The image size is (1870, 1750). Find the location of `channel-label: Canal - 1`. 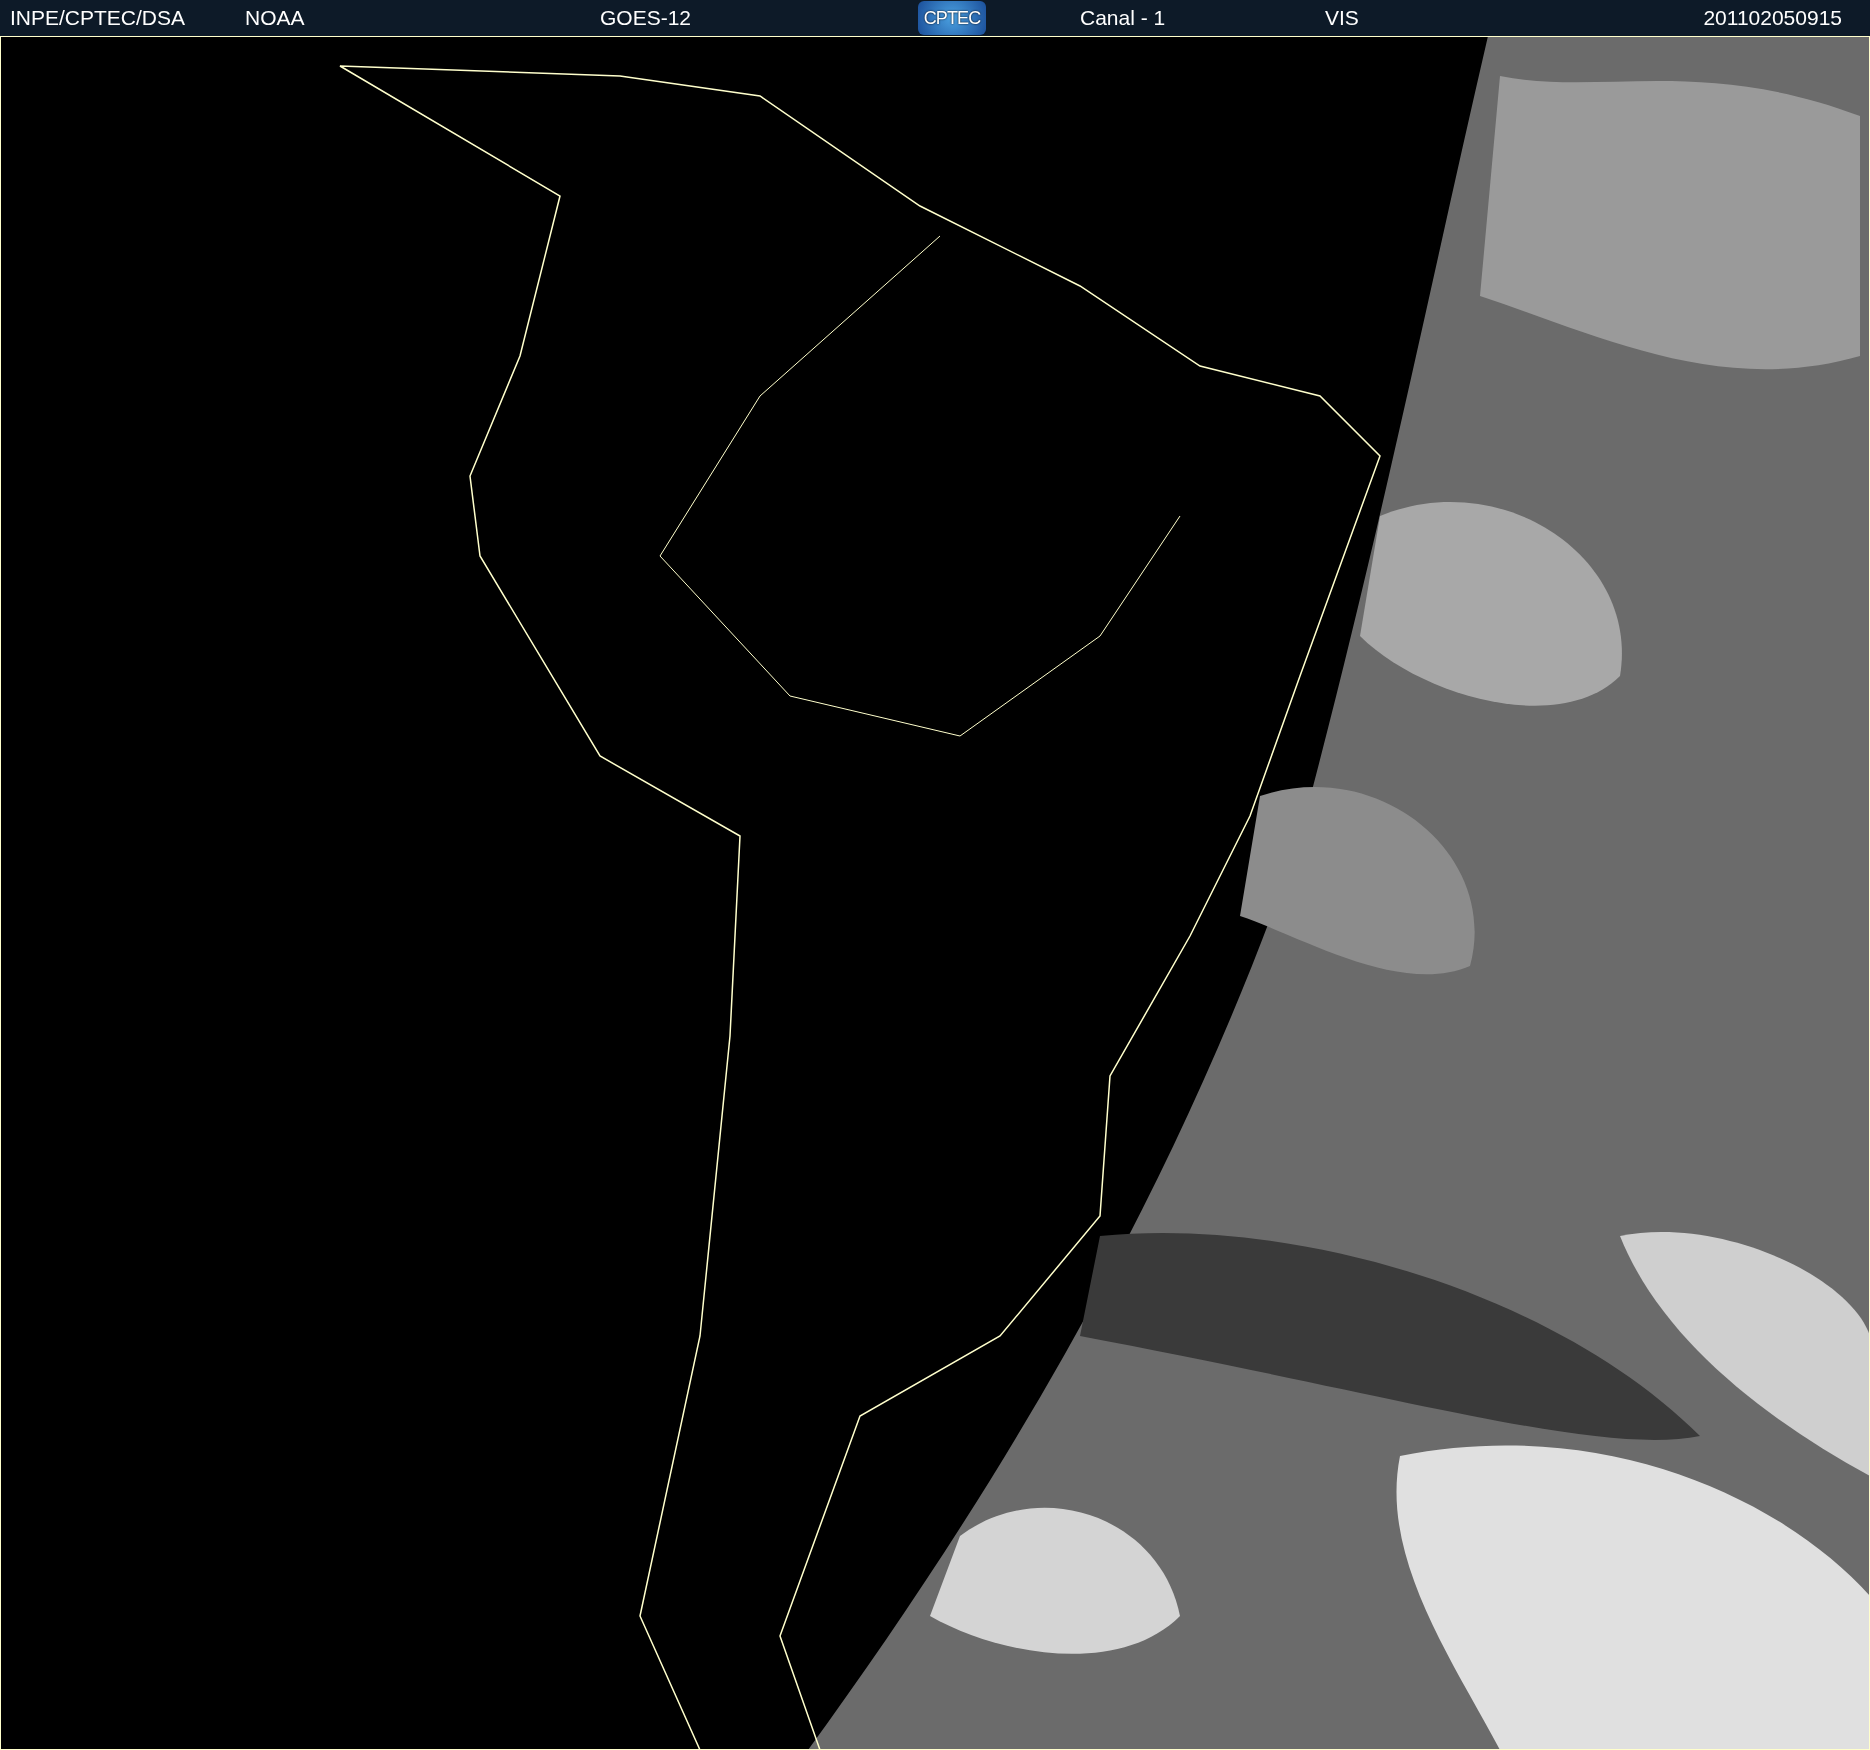

channel-label: Canal - 1 is located at coordinates (1123, 18).